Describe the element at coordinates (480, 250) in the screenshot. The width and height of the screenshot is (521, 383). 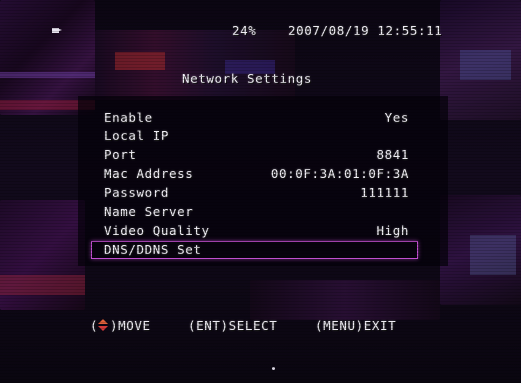
I see `camera-tile-mid-right` at that location.